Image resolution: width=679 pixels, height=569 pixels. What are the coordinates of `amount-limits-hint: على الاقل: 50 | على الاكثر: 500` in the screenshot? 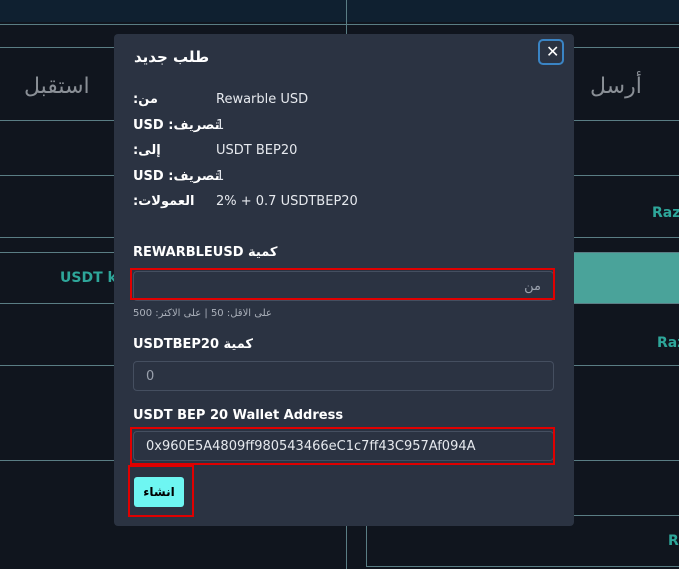 It's located at (202, 313).